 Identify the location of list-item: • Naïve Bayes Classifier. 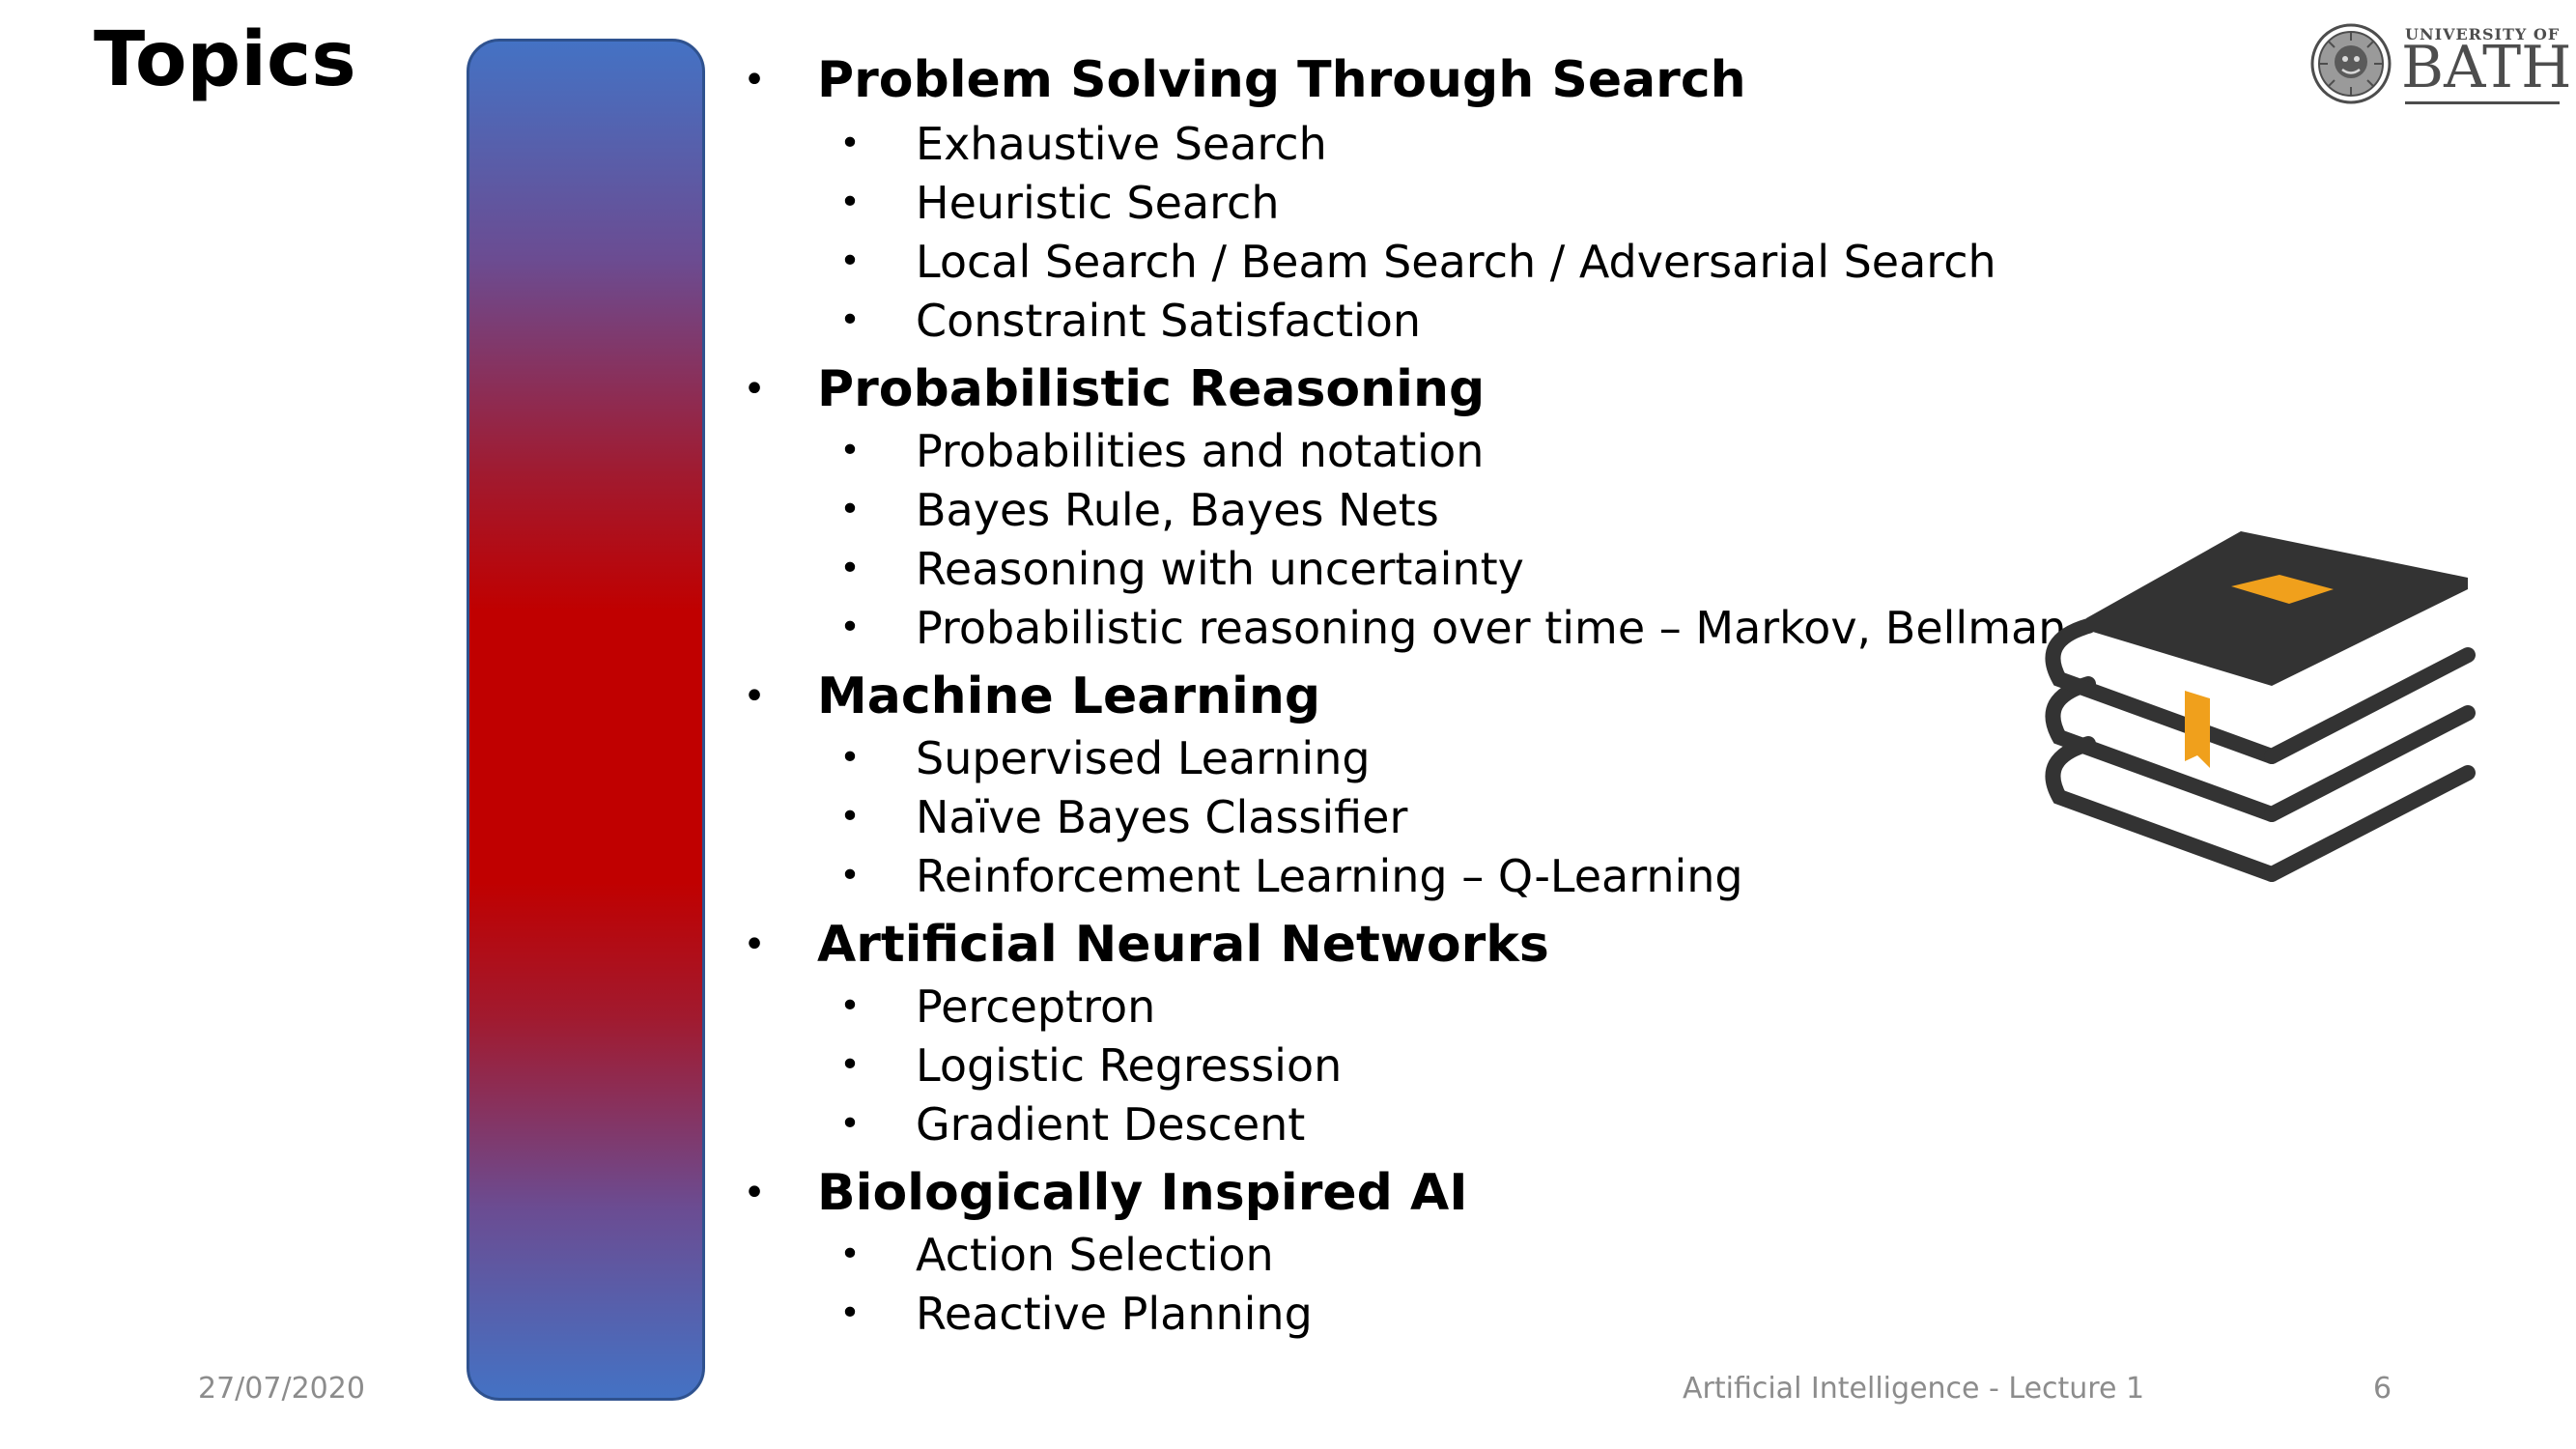
(1376, 816).